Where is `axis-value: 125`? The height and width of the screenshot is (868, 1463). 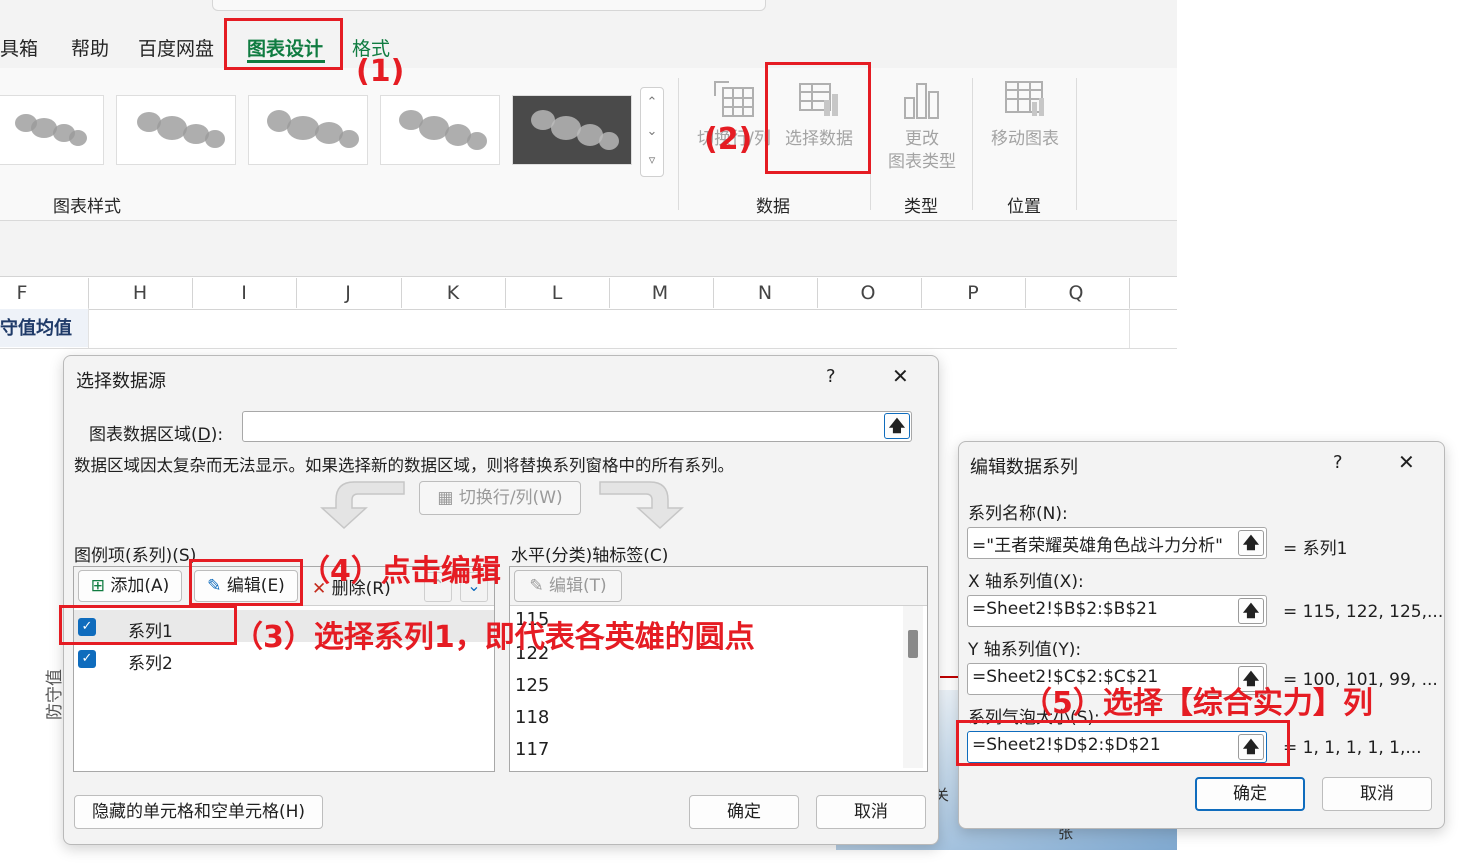
axis-value: 125 is located at coordinates (532, 685).